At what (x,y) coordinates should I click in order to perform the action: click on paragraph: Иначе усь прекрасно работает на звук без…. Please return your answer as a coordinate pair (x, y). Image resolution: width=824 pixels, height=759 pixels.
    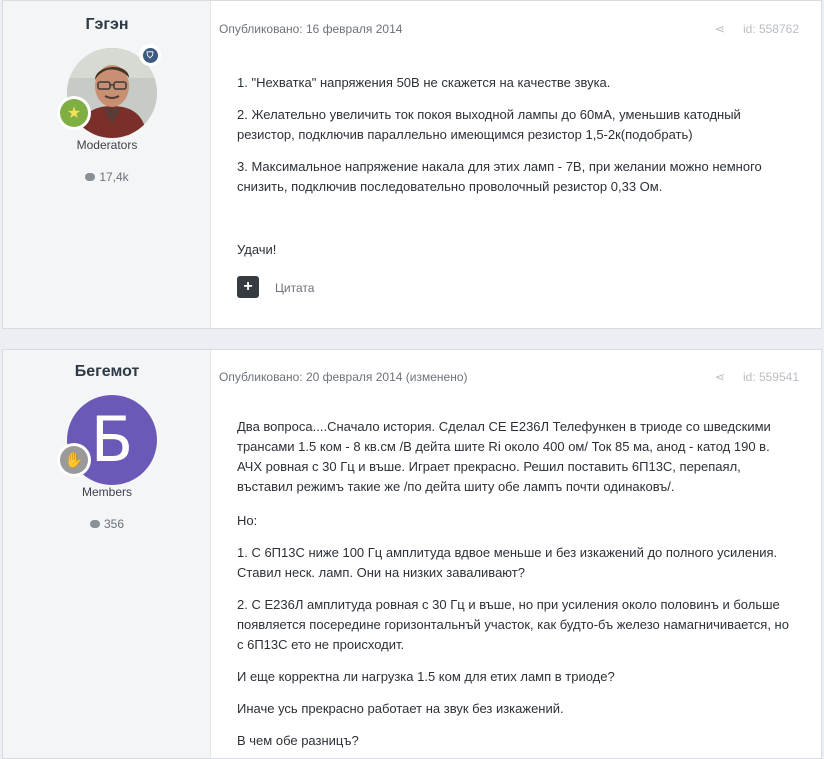
    Looking at the image, I should click on (400, 708).